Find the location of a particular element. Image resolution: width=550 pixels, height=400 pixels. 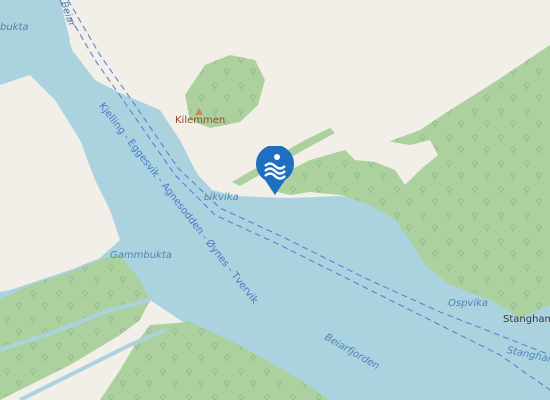

label-bukta: bukta is located at coordinates (14, 27).